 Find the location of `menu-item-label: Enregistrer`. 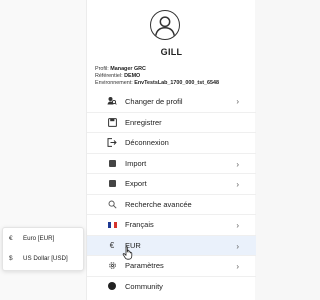

menu-item-label: Enregistrer is located at coordinates (143, 122).